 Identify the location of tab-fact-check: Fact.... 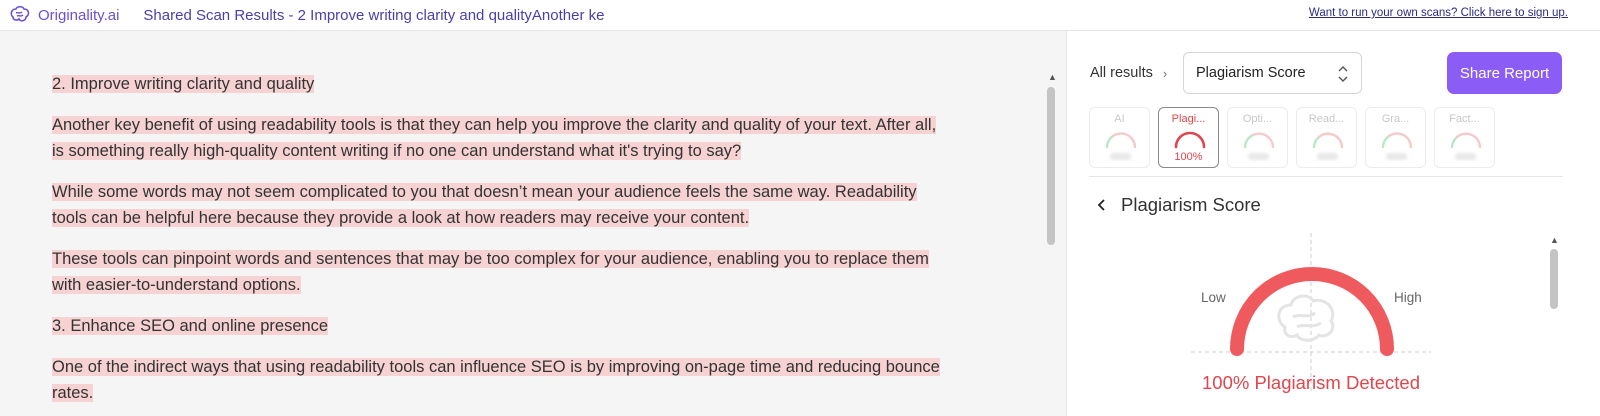
(1464, 137).